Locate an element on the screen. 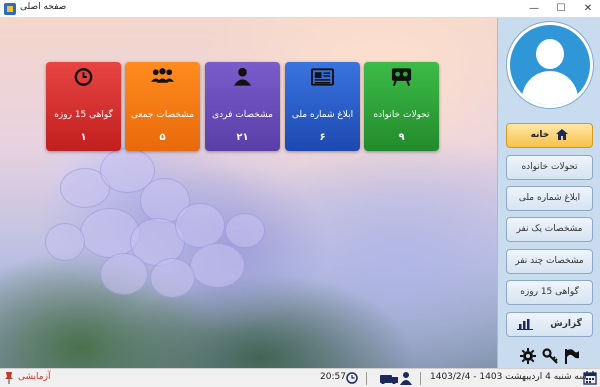 This screenshot has width=600, height=387. window-title: صفحه اصلی is located at coordinates (43, 7).